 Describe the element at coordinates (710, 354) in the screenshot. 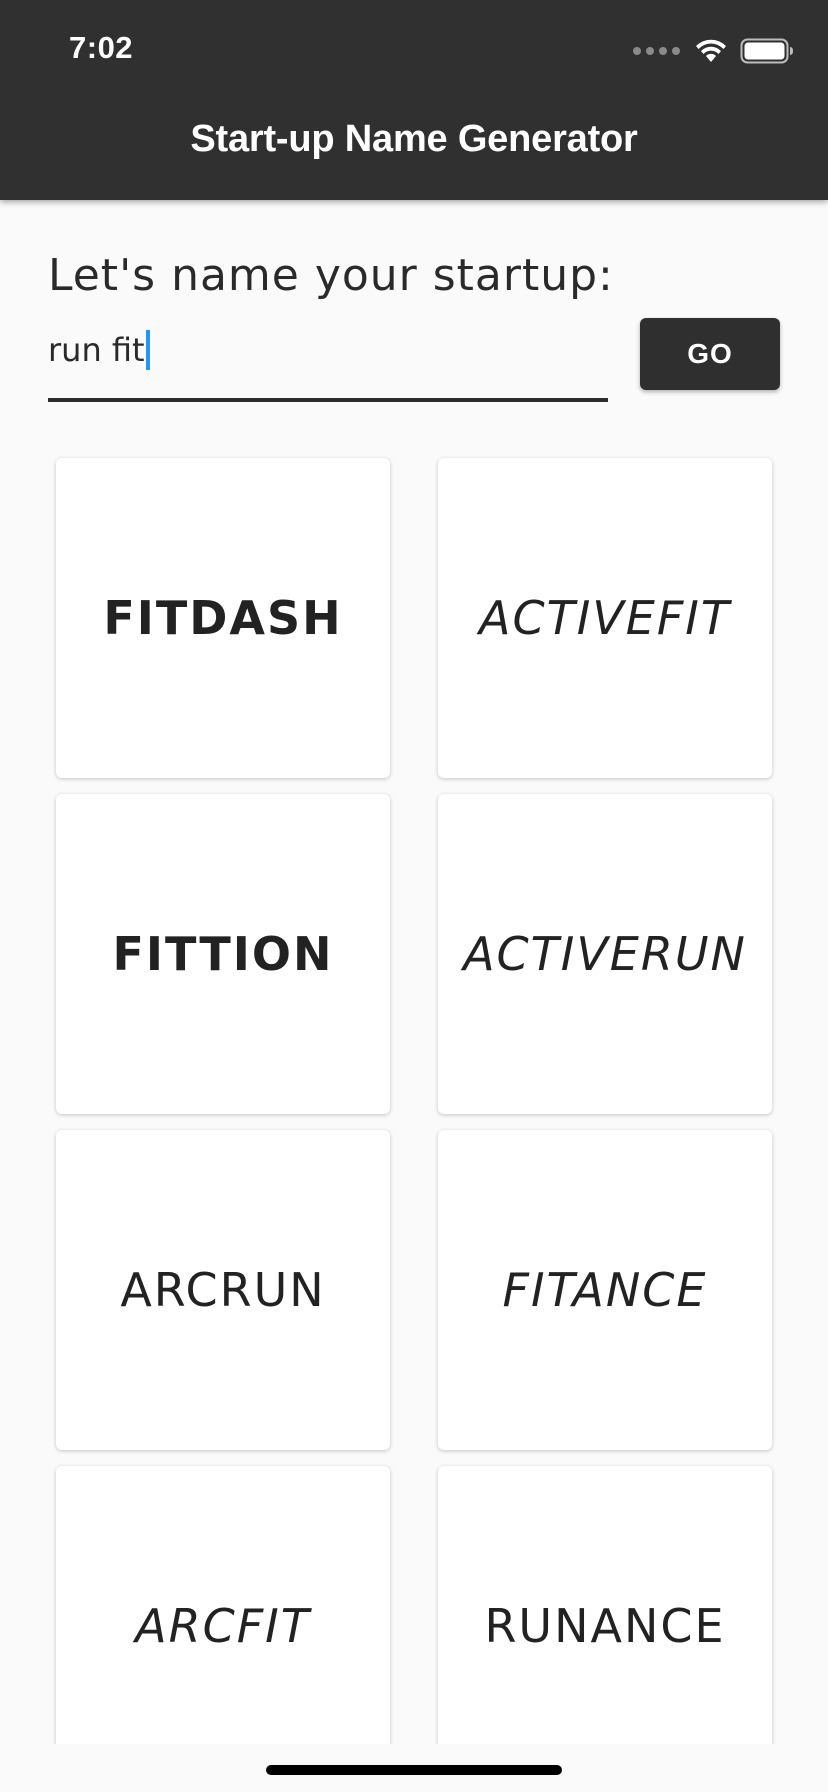

I see `go-button: GO` at that location.